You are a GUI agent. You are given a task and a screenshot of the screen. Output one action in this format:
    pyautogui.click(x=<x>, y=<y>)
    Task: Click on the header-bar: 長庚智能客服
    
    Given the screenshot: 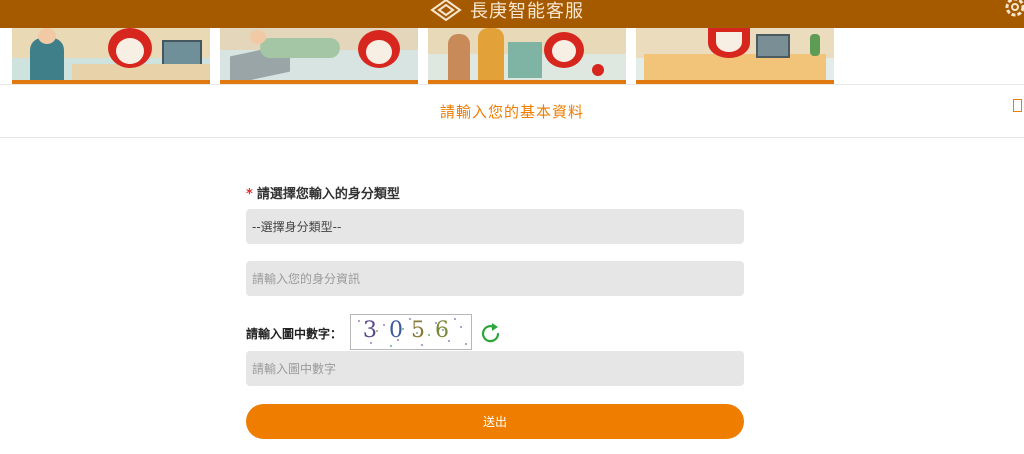 What is the action you would take?
    pyautogui.click(x=512, y=14)
    